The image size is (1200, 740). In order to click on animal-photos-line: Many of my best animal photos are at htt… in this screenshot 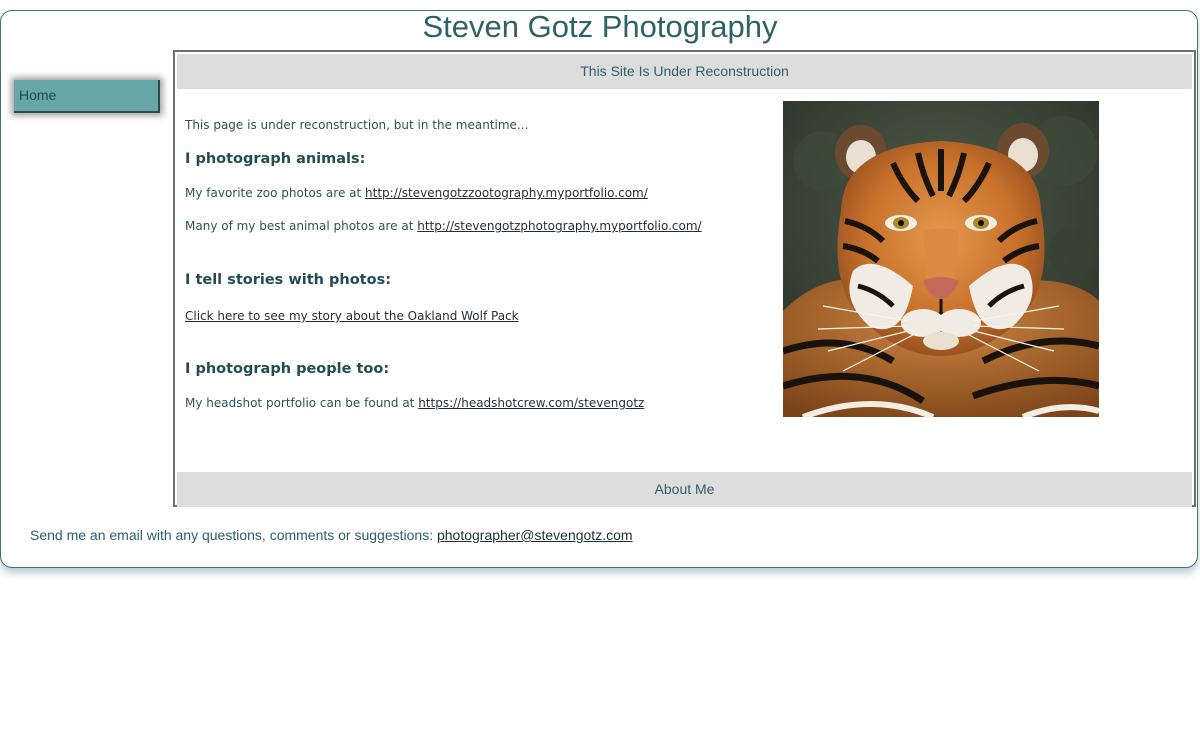, I will do `click(443, 226)`.